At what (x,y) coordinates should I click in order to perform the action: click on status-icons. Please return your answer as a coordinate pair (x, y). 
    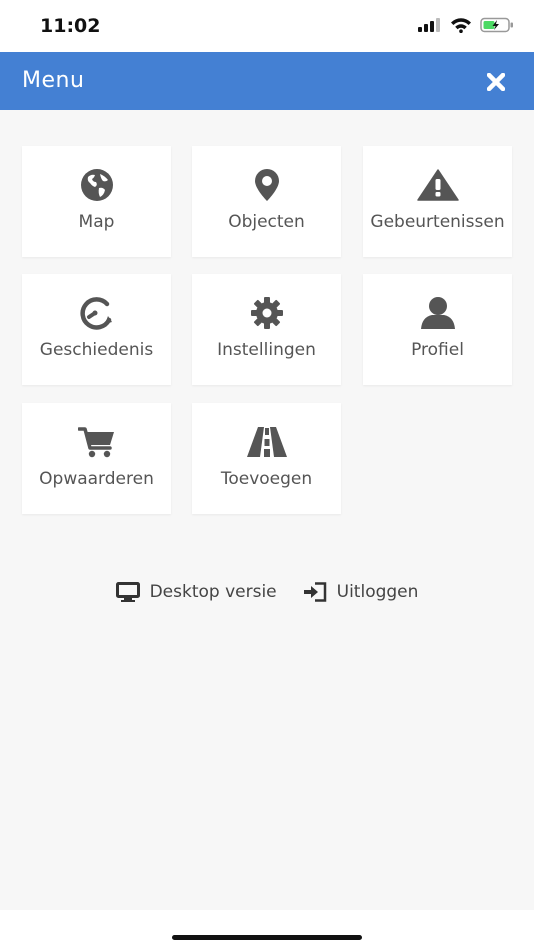
    Looking at the image, I should click on (466, 25).